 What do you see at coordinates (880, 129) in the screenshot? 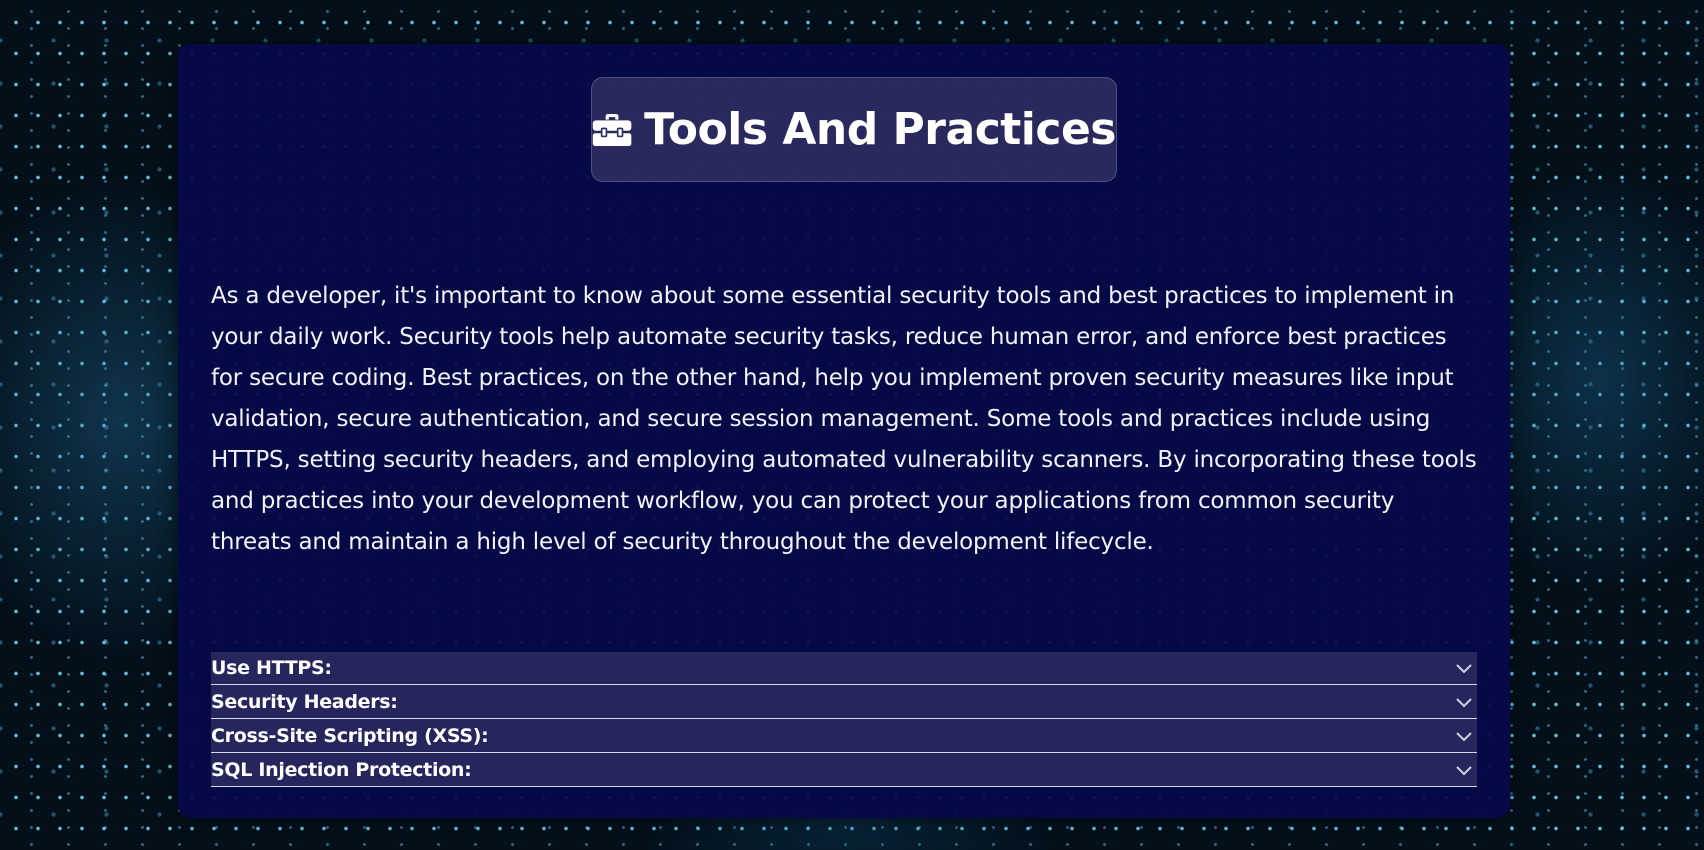
I see `page-title: Tools And Practices` at bounding box center [880, 129].